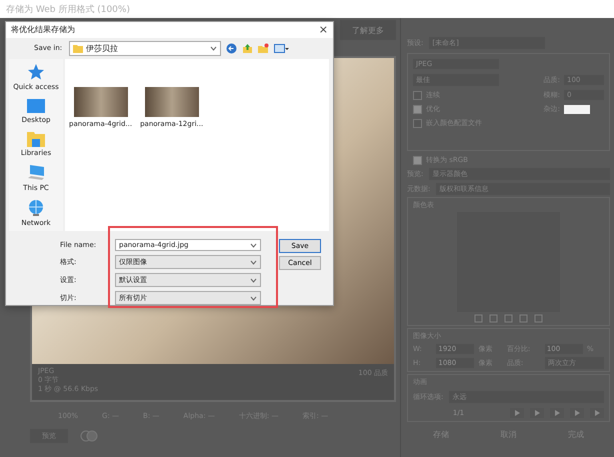 The image size is (614, 457). What do you see at coordinates (323, 29) in the screenshot?
I see `close-button: ×` at bounding box center [323, 29].